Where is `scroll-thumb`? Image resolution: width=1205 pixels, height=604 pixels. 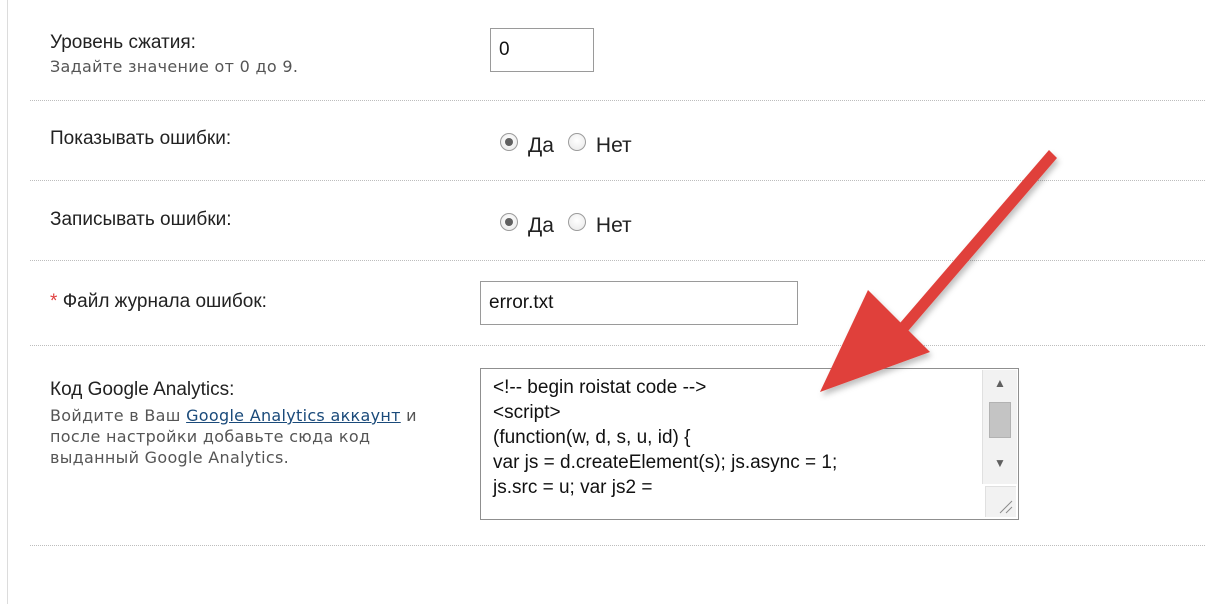 scroll-thumb is located at coordinates (1000, 420).